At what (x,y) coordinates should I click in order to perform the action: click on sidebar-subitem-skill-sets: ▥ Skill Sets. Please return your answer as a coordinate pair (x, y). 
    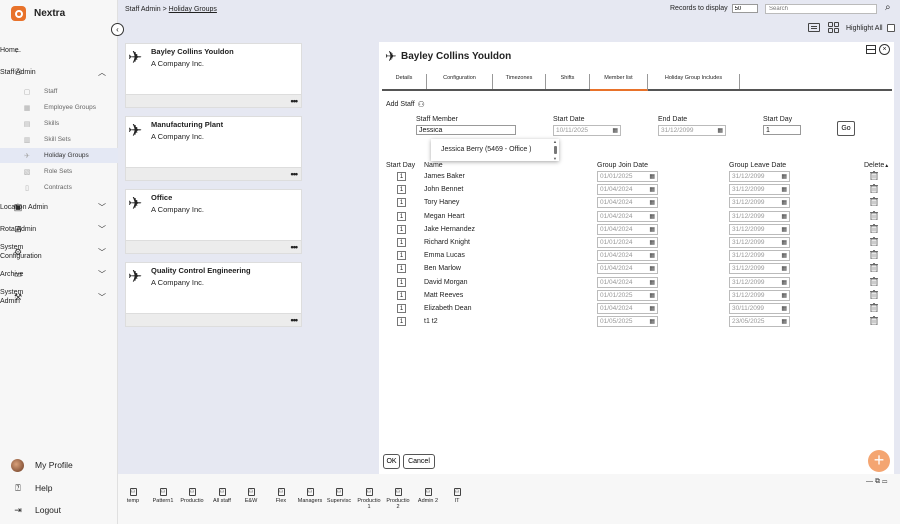
    Looking at the image, I should click on (59, 139).